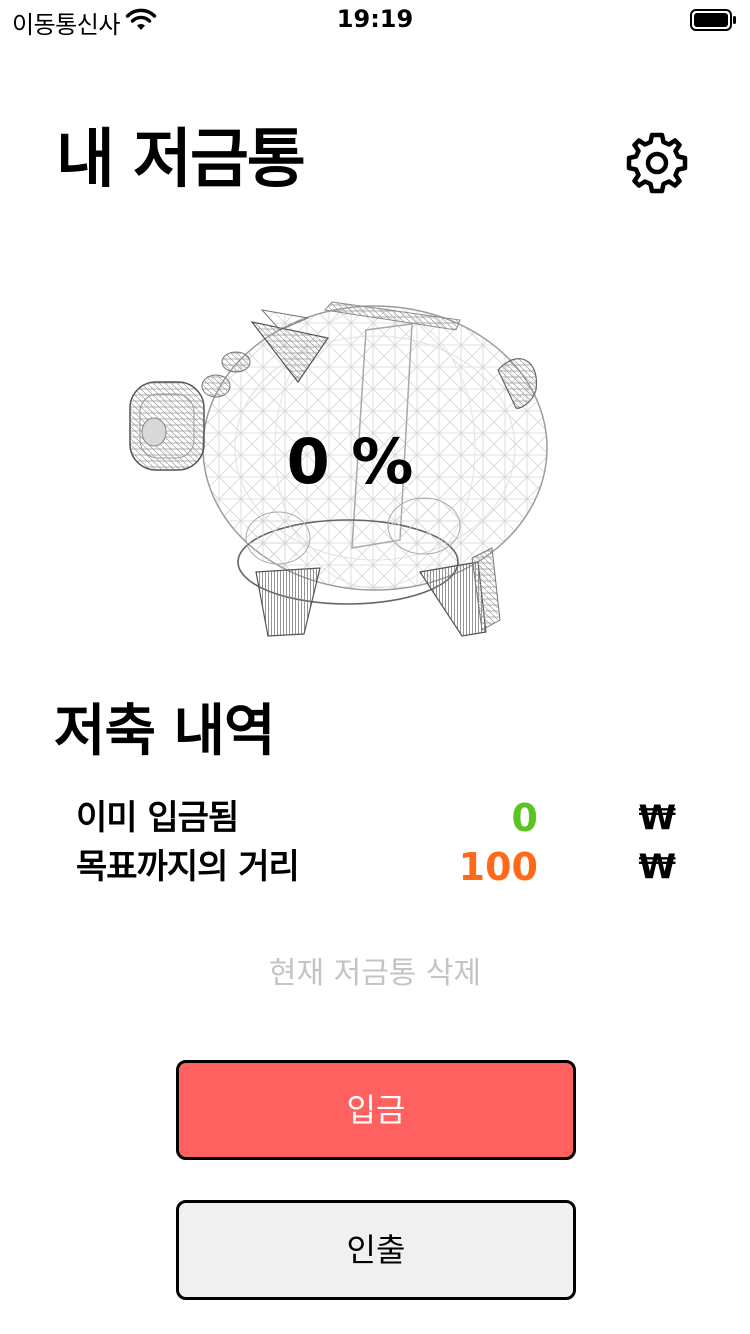 This screenshot has width=750, height=1334. Describe the element at coordinates (381, 818) in the screenshot. I see `history-row-deposited: 이미 입금됨 0 ₩` at that location.